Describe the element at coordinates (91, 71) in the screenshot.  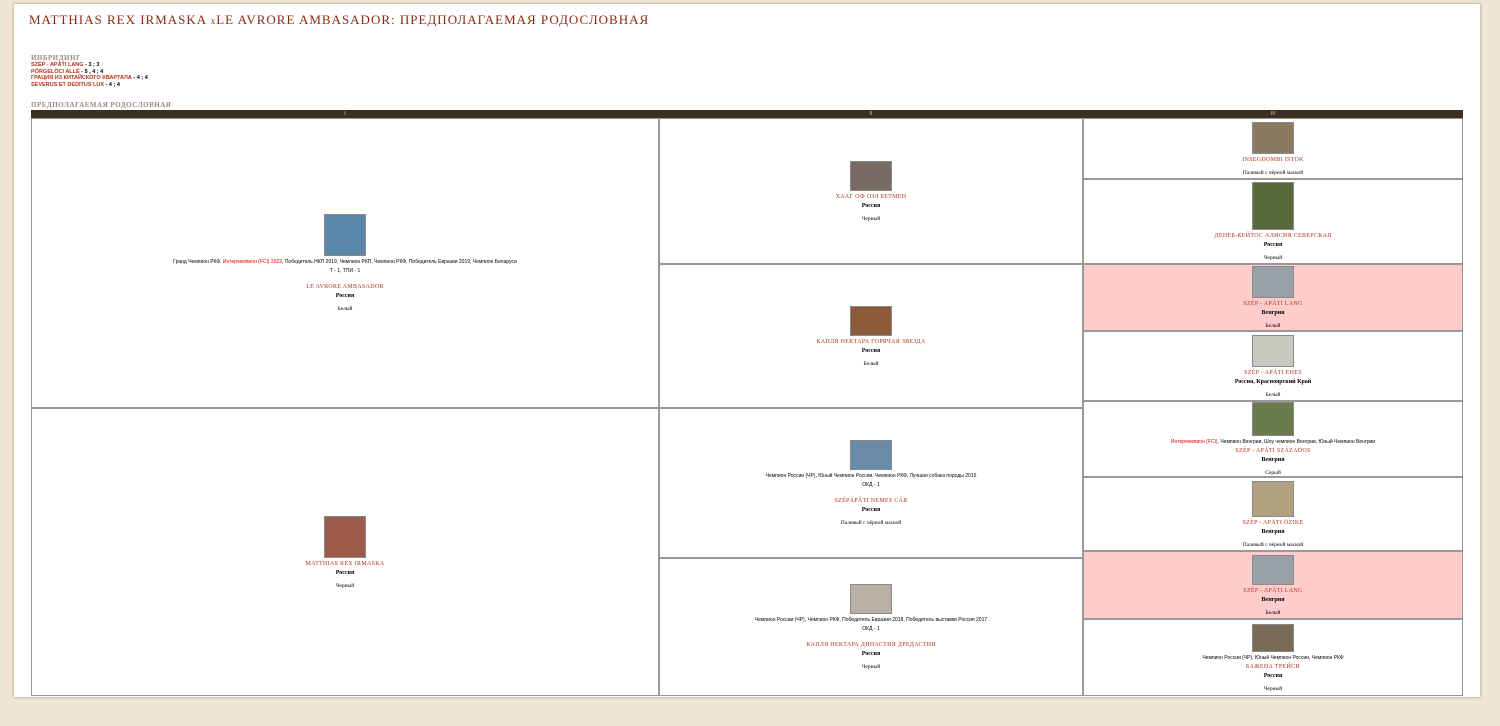
I see `inbreeding-count: - 5 , 4 ; 4` at that location.